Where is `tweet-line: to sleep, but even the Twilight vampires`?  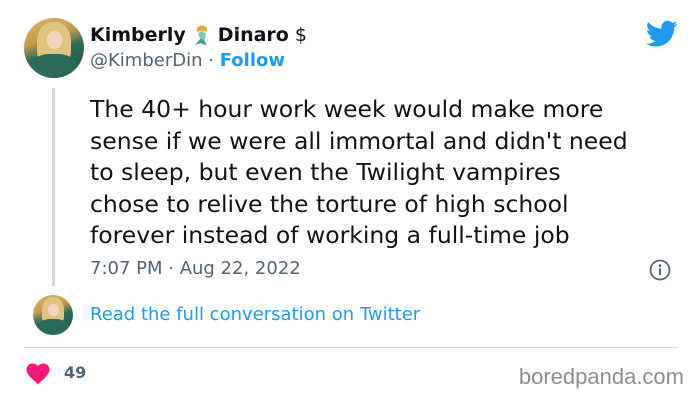
tweet-line: to sleep, but even the Twilight vampires is located at coordinates (325, 172).